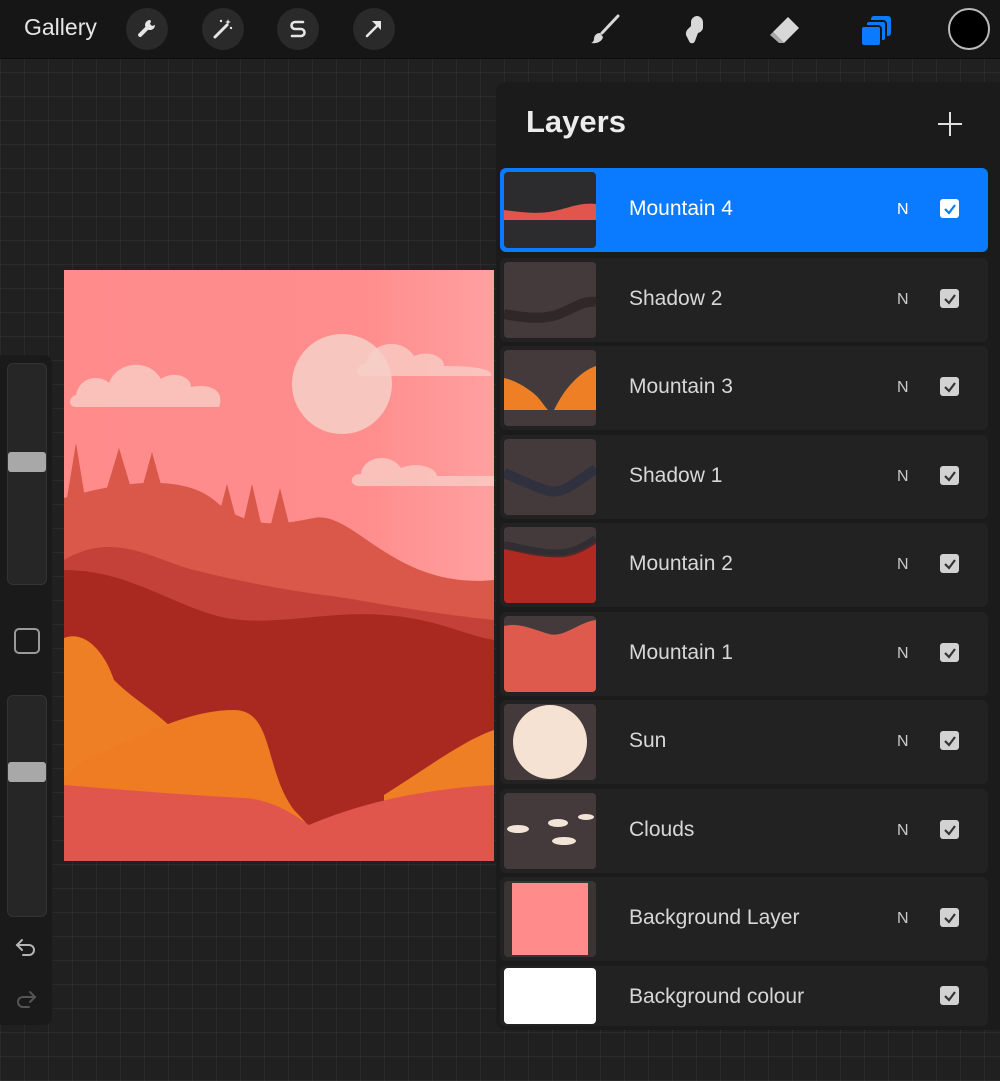 The image size is (1000, 1081). I want to click on arrow-transform-icon, so click(373, 29).